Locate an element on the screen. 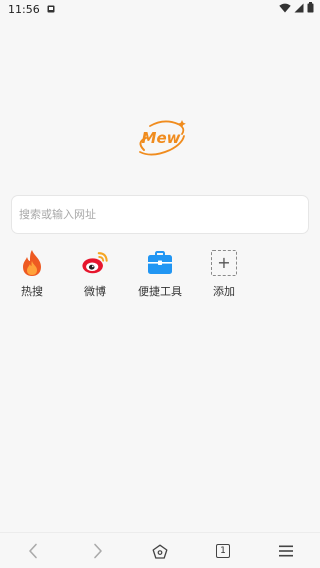 The image size is (320, 568). status-time: 11:56 is located at coordinates (24, 9).